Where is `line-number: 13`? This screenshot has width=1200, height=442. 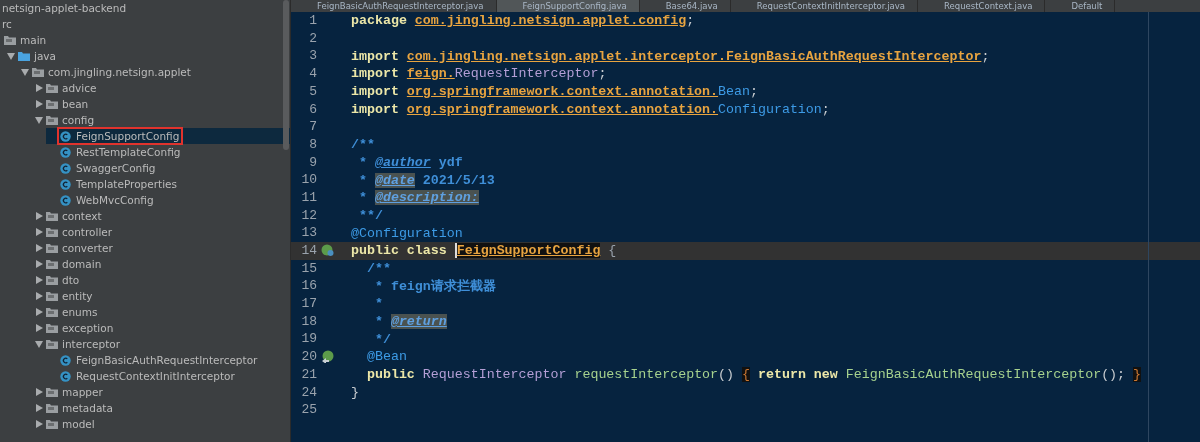 line-number: 13 is located at coordinates (308, 233).